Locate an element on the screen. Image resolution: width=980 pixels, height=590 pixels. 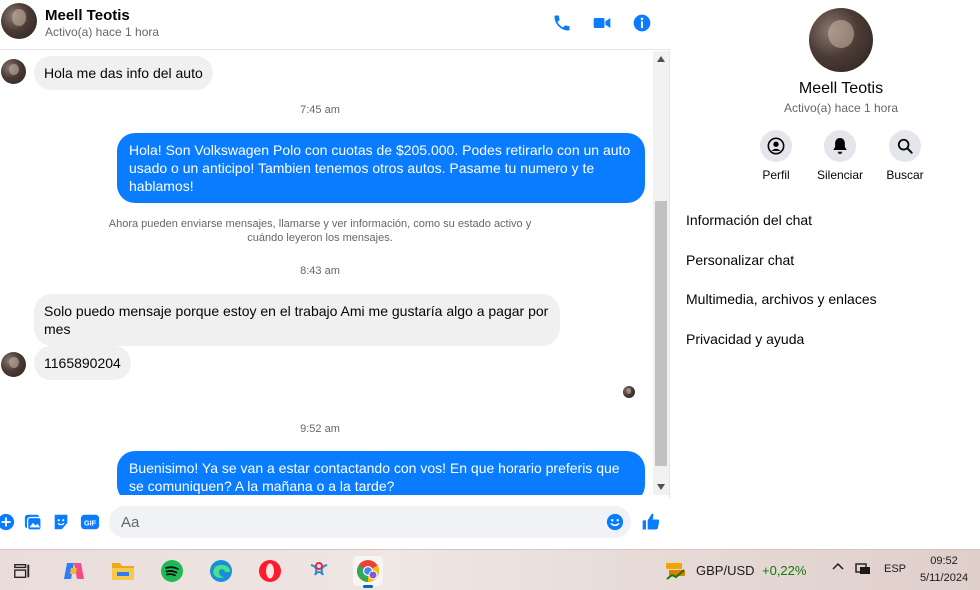
info-icon is located at coordinates (642, 23).